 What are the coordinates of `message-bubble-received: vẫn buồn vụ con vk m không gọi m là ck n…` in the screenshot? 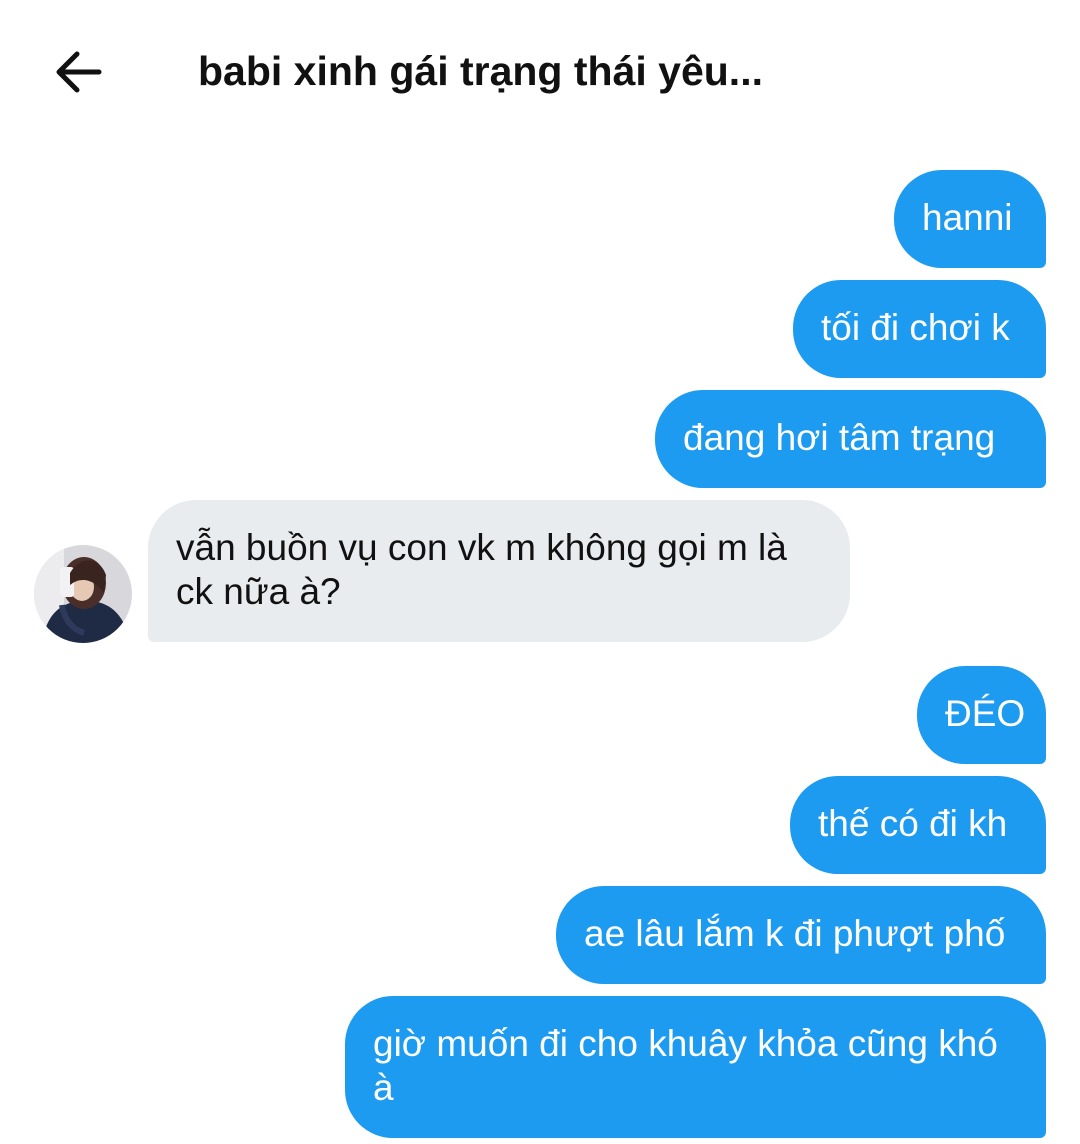 It's located at (499, 571).